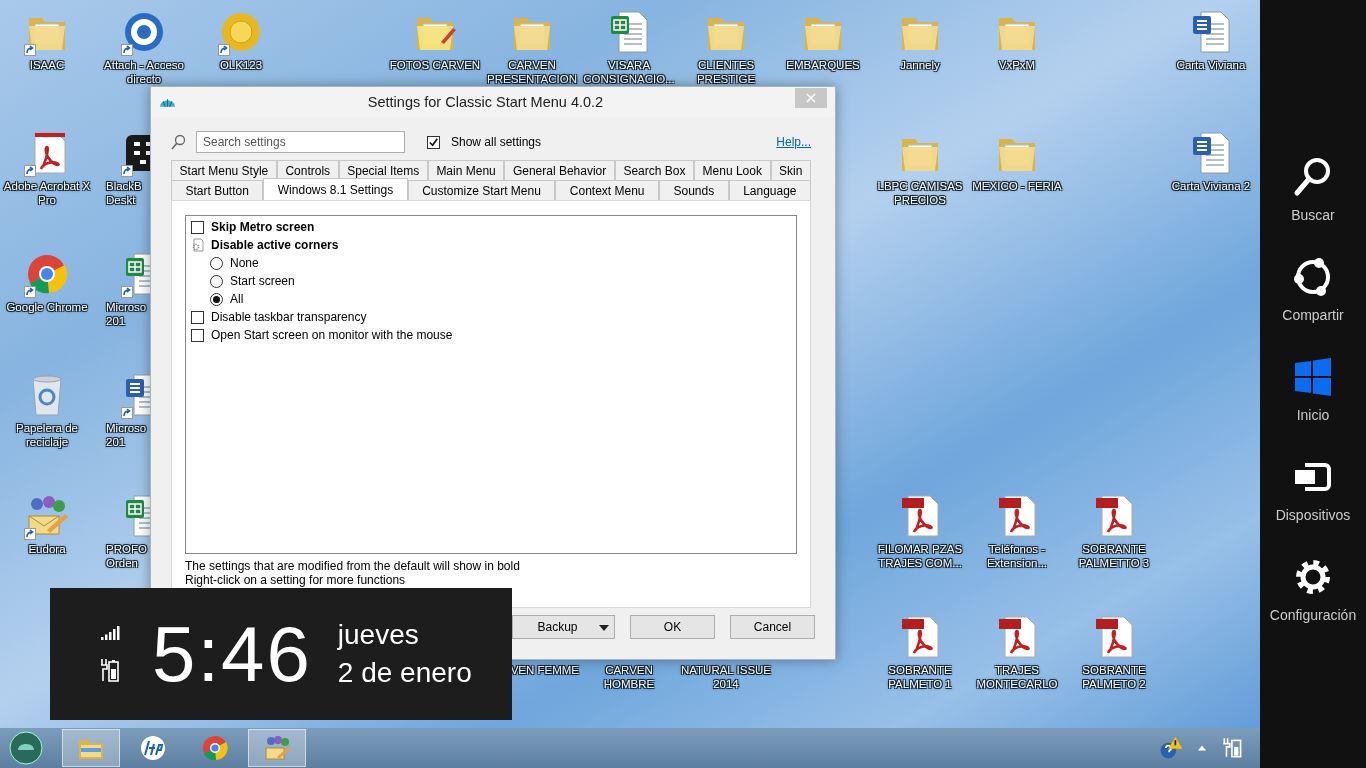 The height and width of the screenshot is (768, 1366). What do you see at coordinates (435, 65) in the screenshot?
I see `icon-label: FOTOS CARVEN` at bounding box center [435, 65].